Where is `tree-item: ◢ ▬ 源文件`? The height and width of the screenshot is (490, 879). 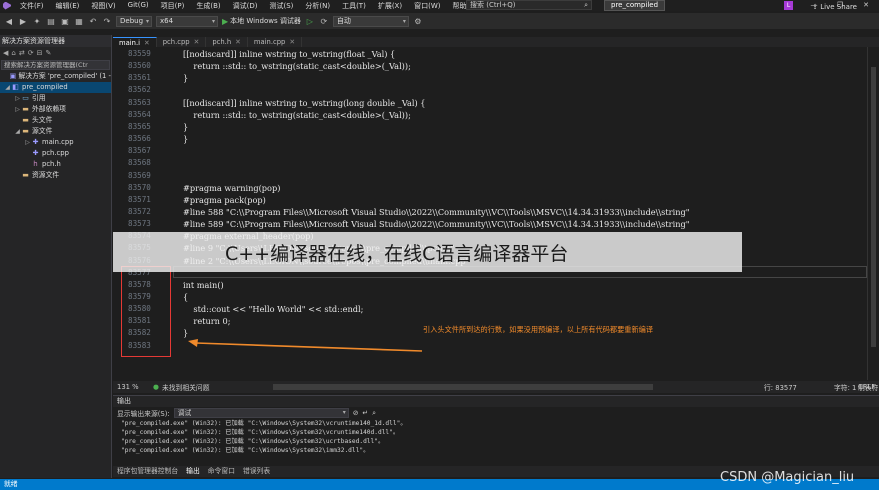 tree-item: ◢ ▬ 源文件 is located at coordinates (55, 131).